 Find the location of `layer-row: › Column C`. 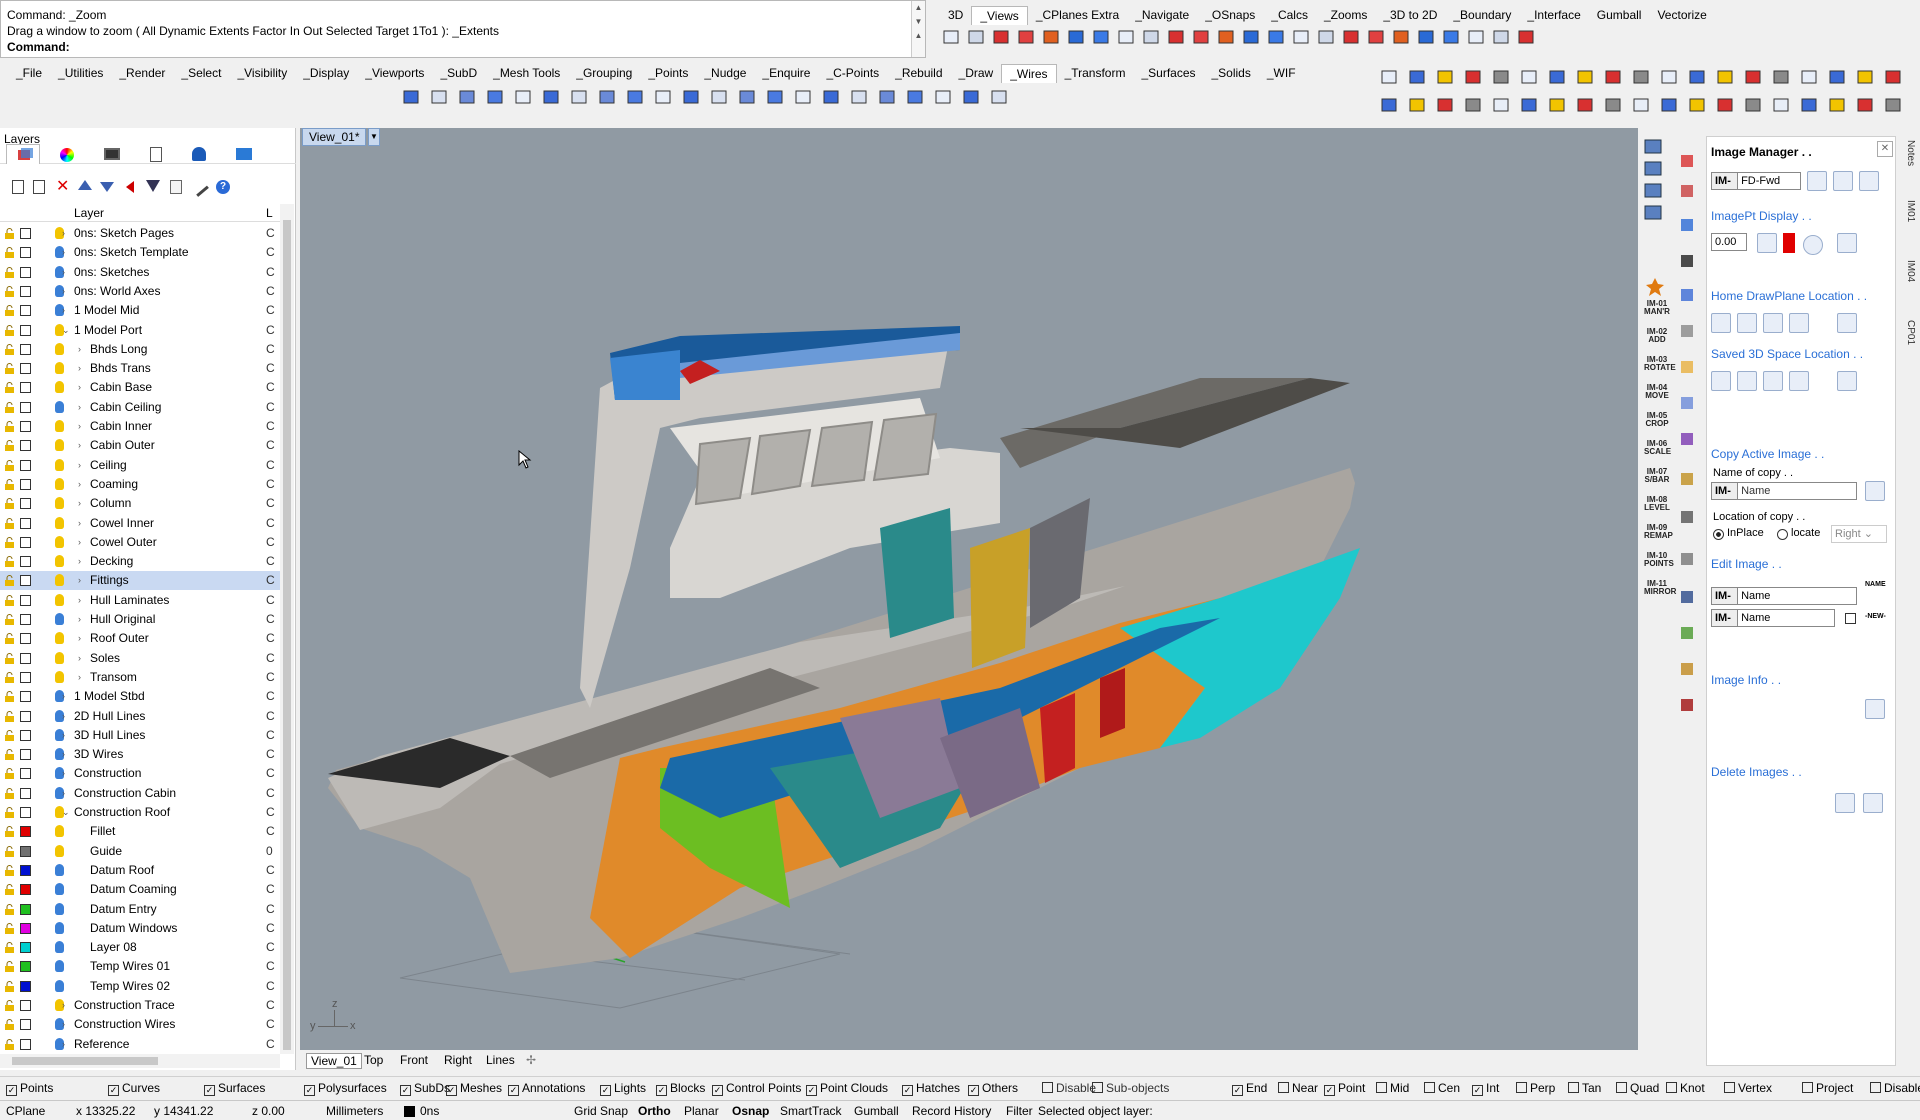

layer-row: › Column C is located at coordinates (140, 503).